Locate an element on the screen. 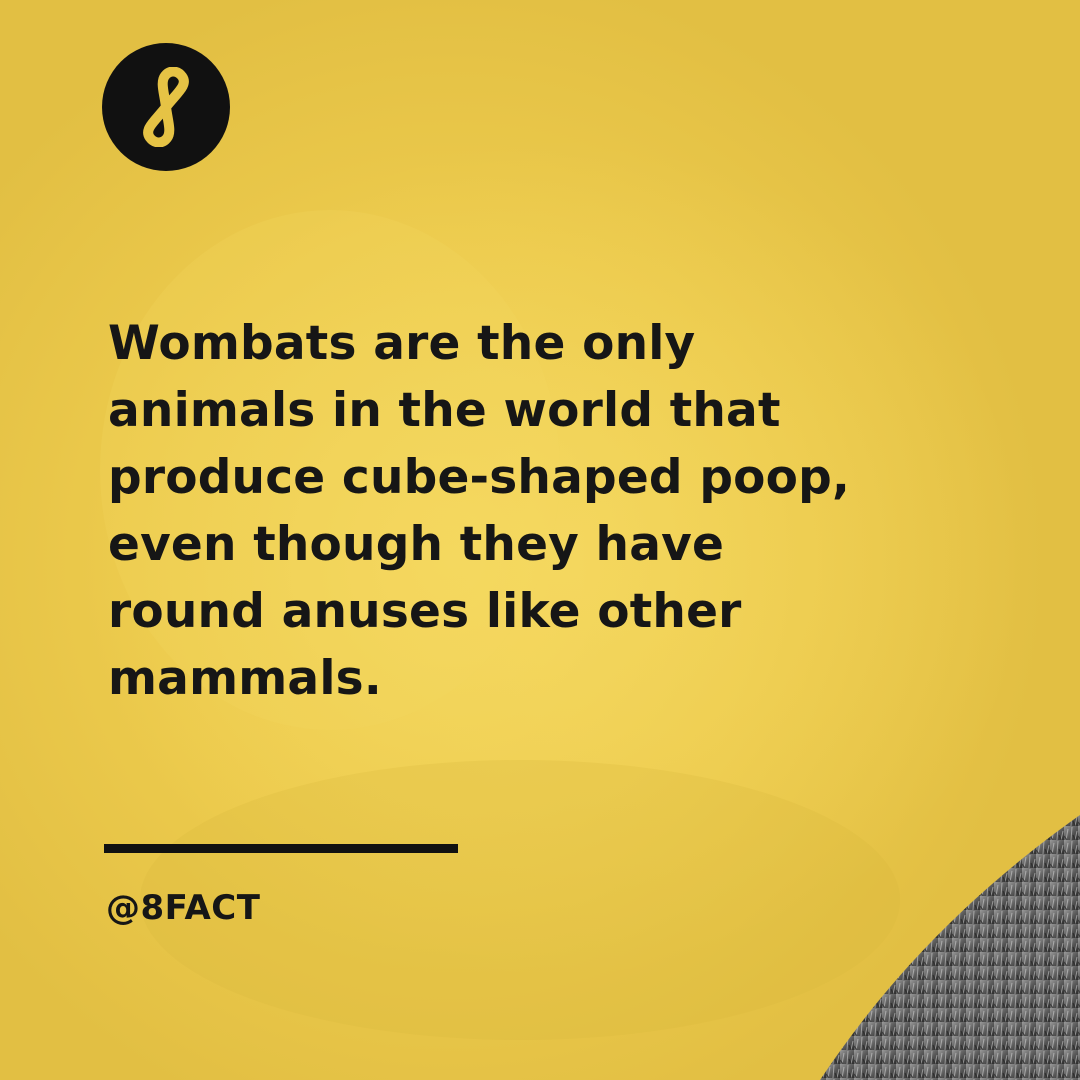  brand-logo is located at coordinates (166, 107).